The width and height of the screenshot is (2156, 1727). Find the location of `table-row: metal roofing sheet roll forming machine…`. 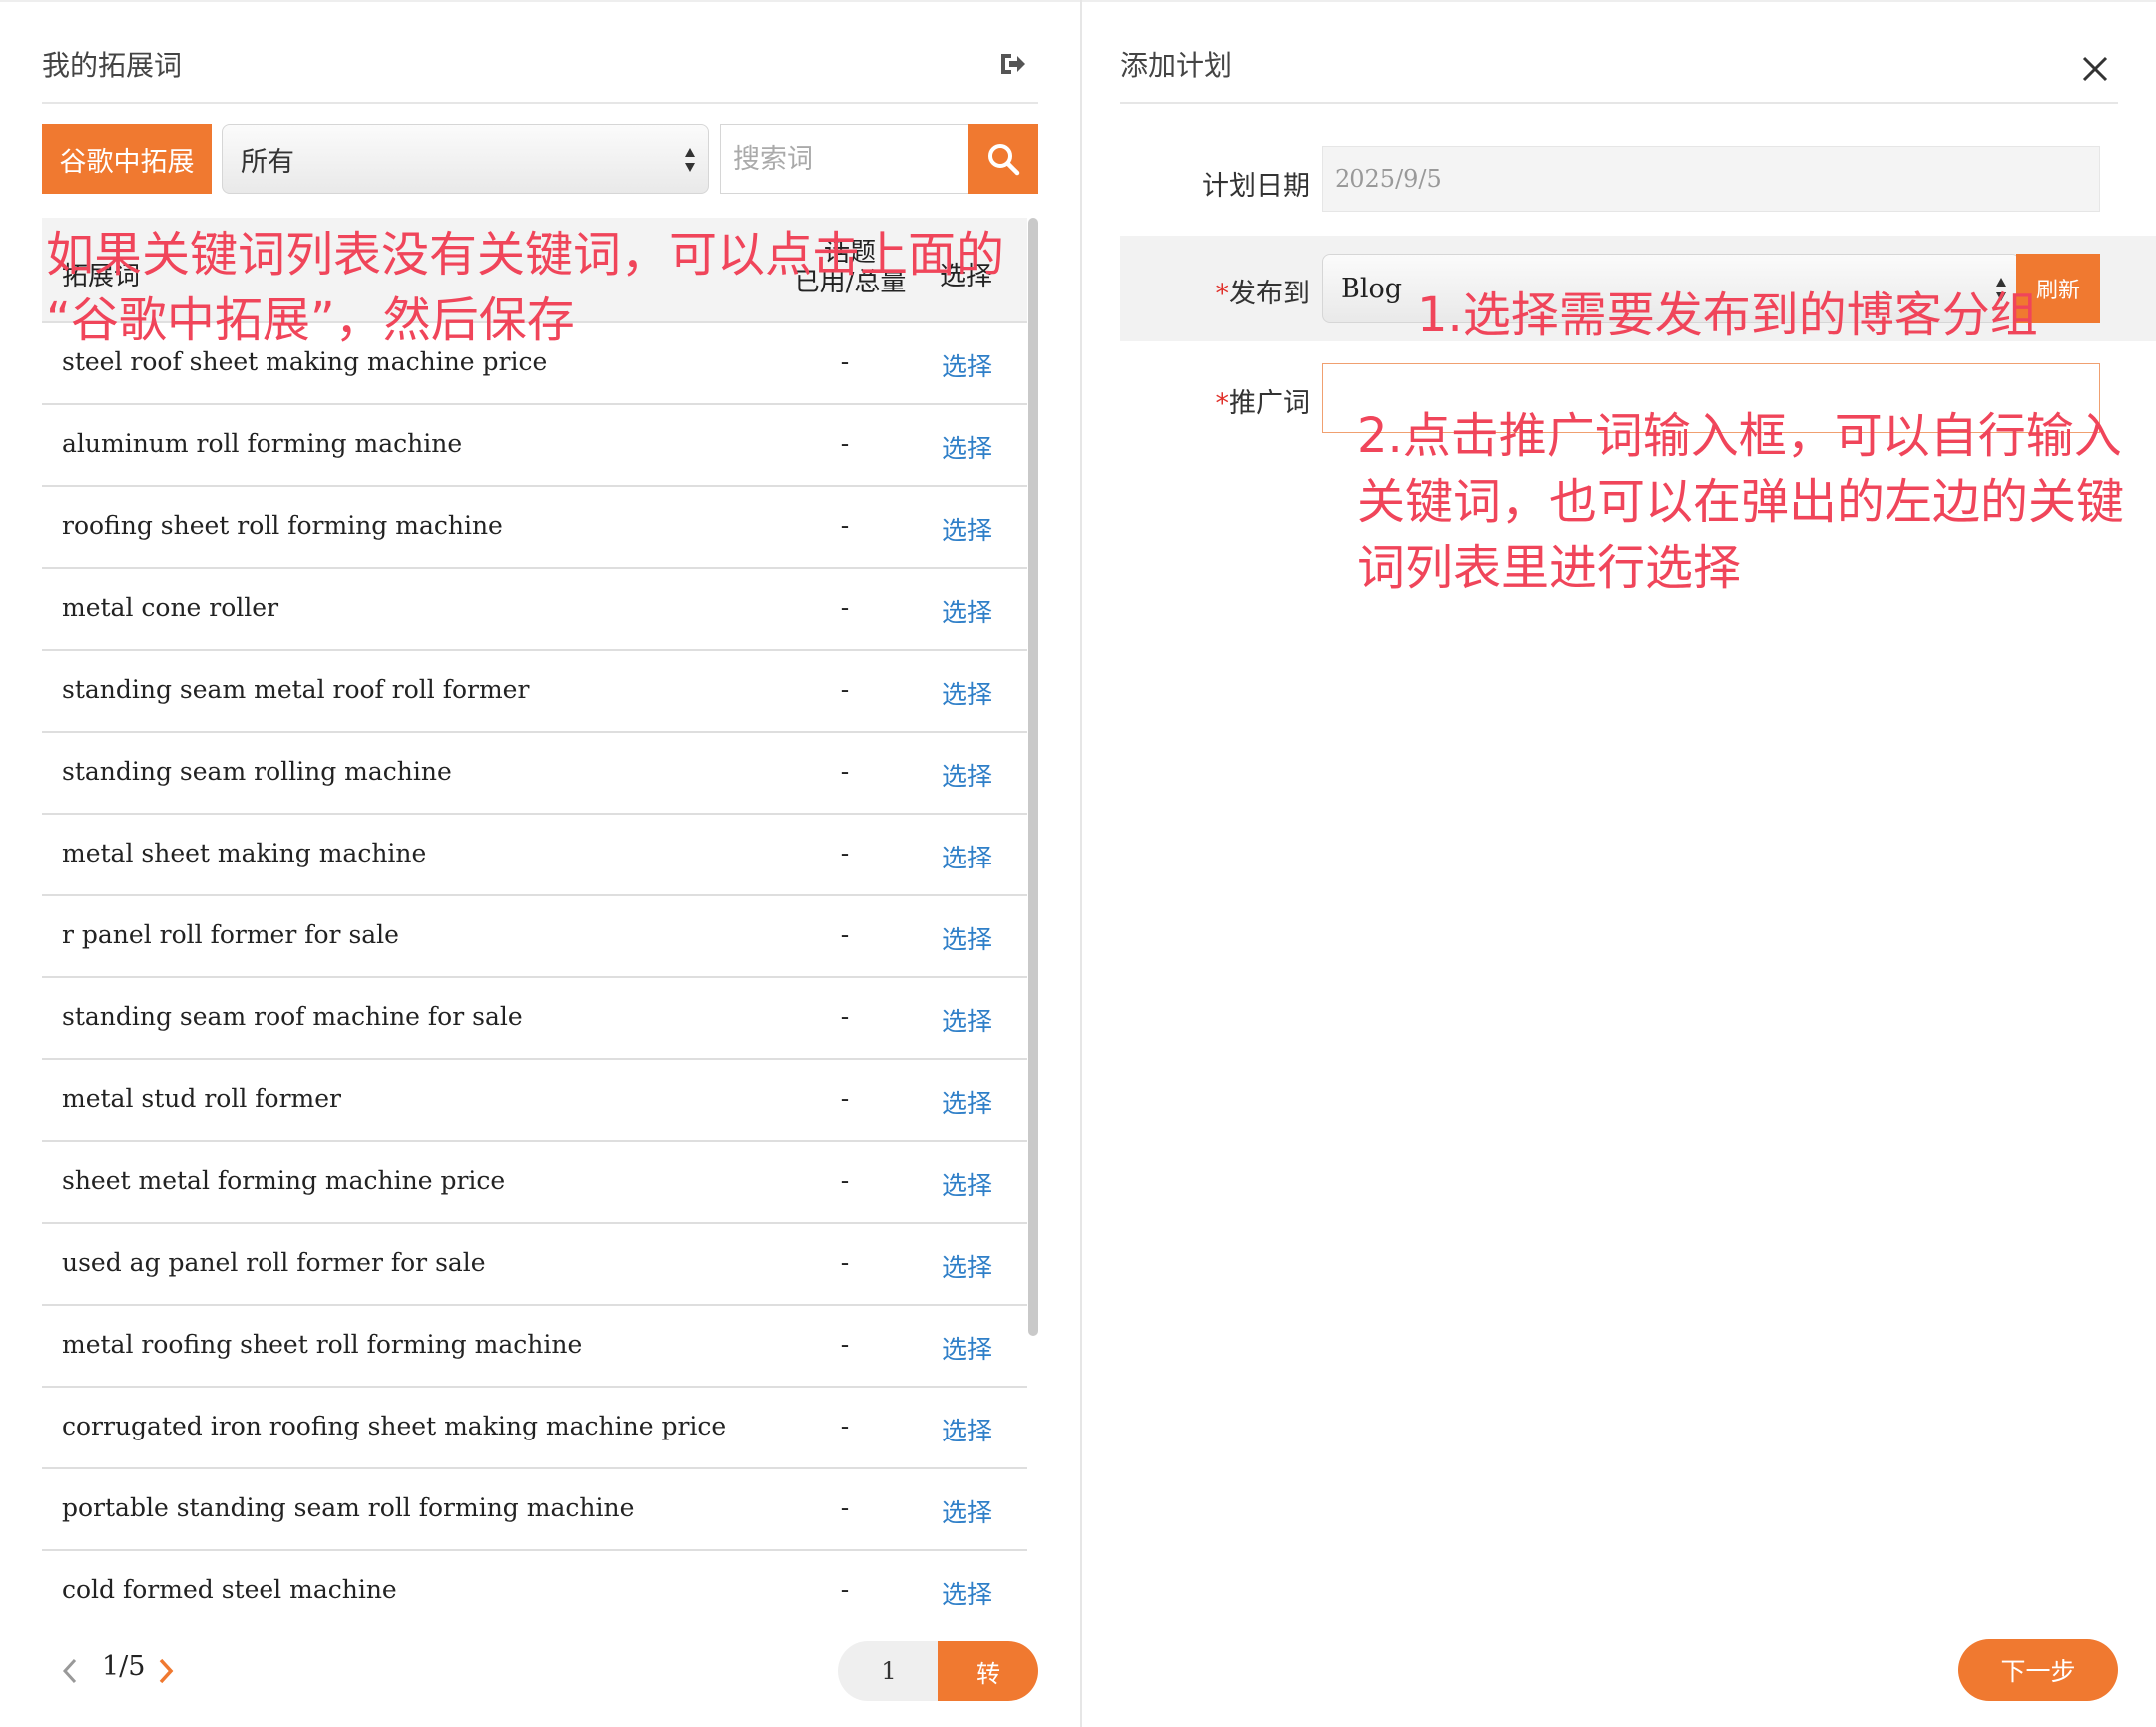

table-row: metal roofing sheet roll forming machine… is located at coordinates (534, 1347).